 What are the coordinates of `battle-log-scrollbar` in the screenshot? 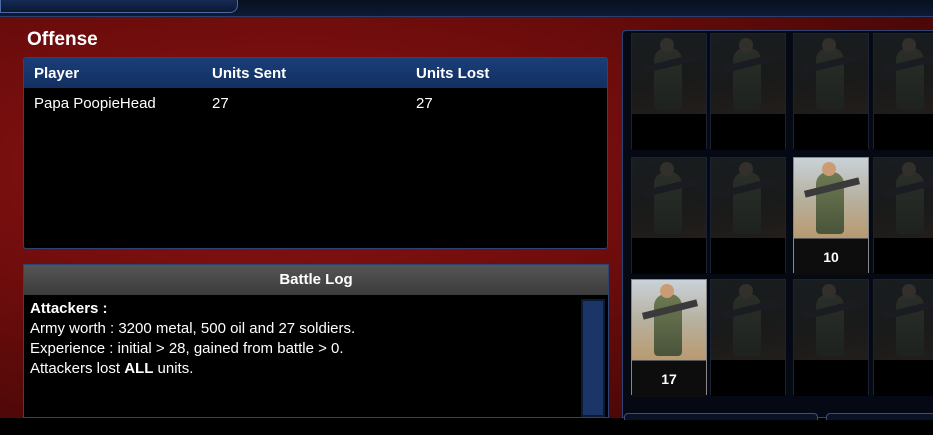 It's located at (593, 358).